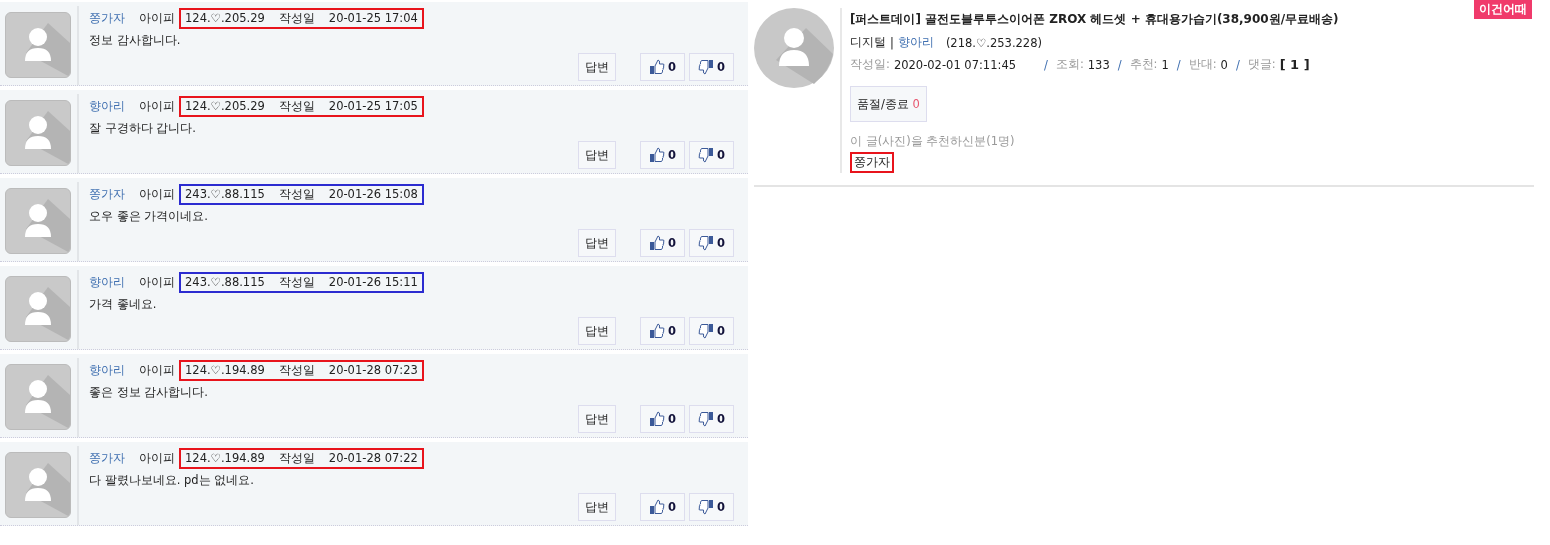  Describe the element at coordinates (373, 458) in the screenshot. I see `comment-date: 20-01-28 07:22` at that location.